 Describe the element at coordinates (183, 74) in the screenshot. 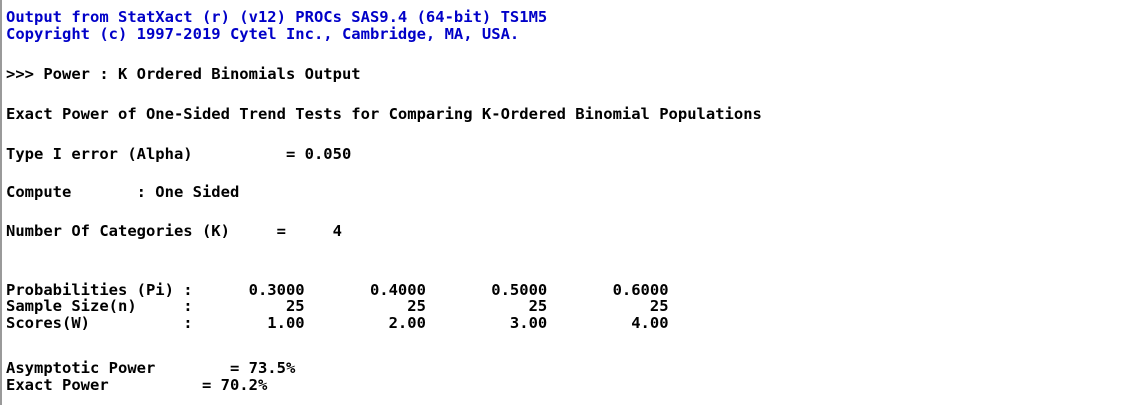

I see `section-title: >>> Power : K Ordered Binomials Output` at that location.